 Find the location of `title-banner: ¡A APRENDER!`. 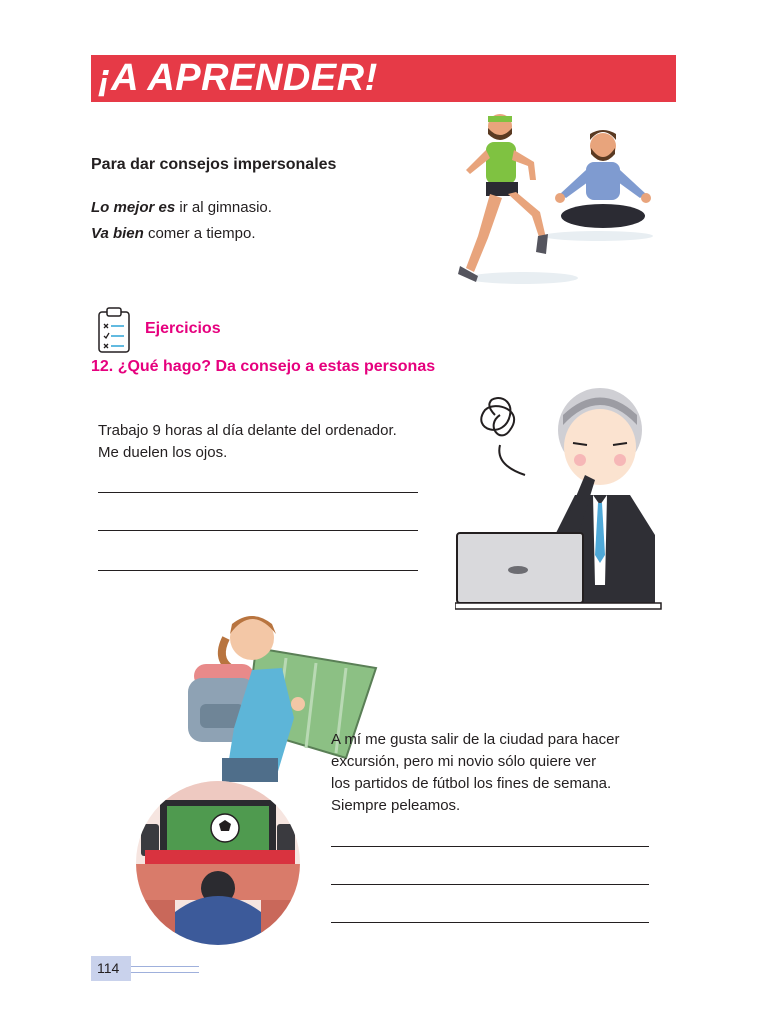

title-banner: ¡A APRENDER! is located at coordinates (383, 78).